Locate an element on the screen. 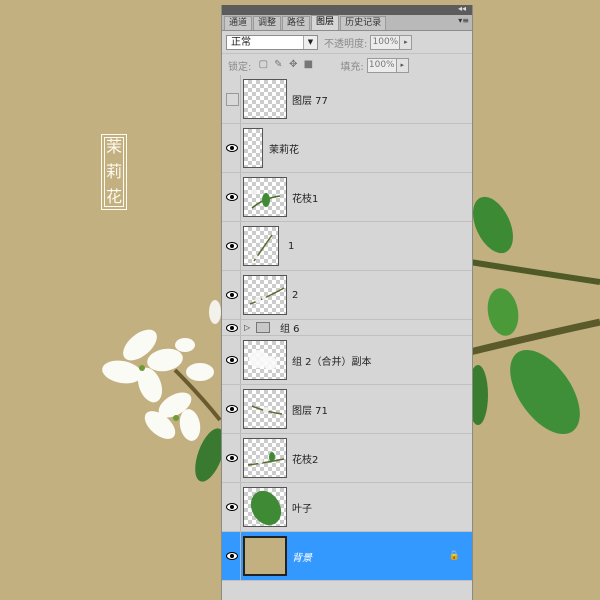 The image size is (600, 600). blend-mode-select: 正常 ▼ is located at coordinates (272, 42).